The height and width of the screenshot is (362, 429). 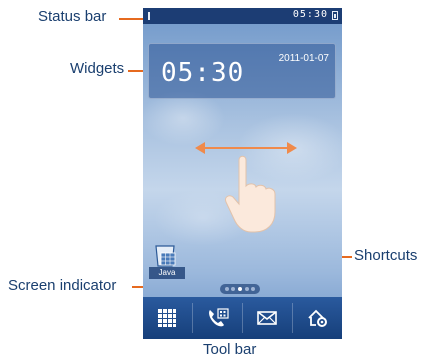 I want to click on clock-widget: 05:30 2011-01-07, so click(x=242, y=71).